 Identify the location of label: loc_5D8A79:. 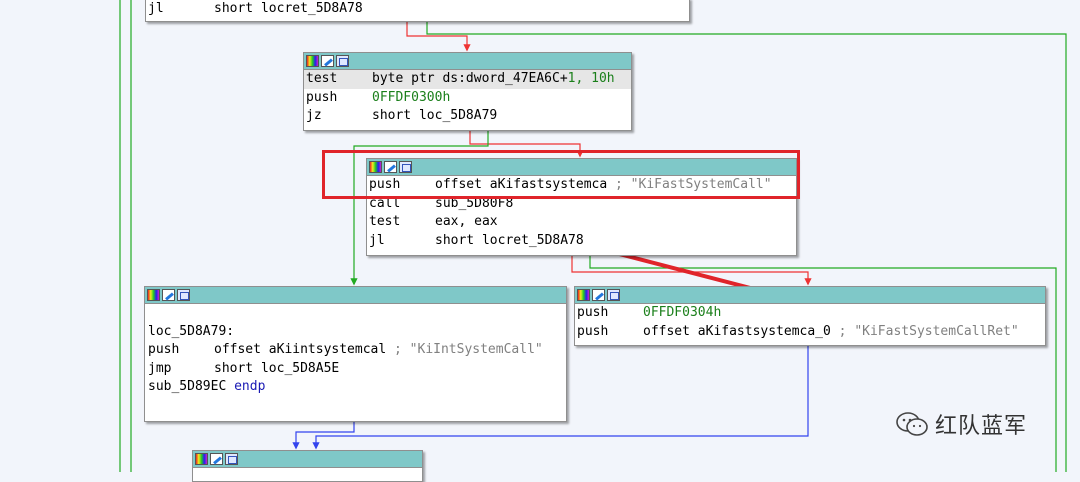
(191, 331).